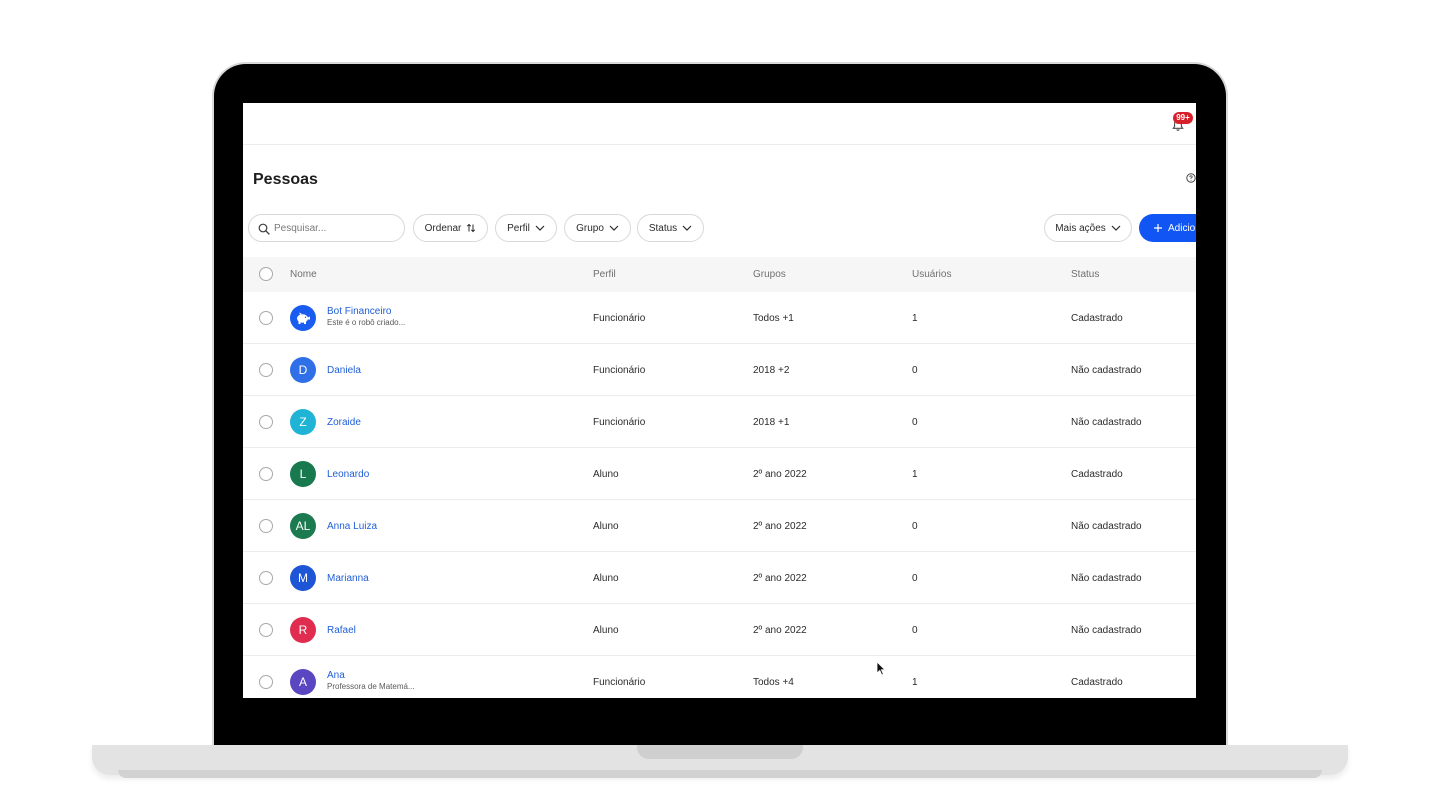  I want to click on search-box, so click(326, 228).